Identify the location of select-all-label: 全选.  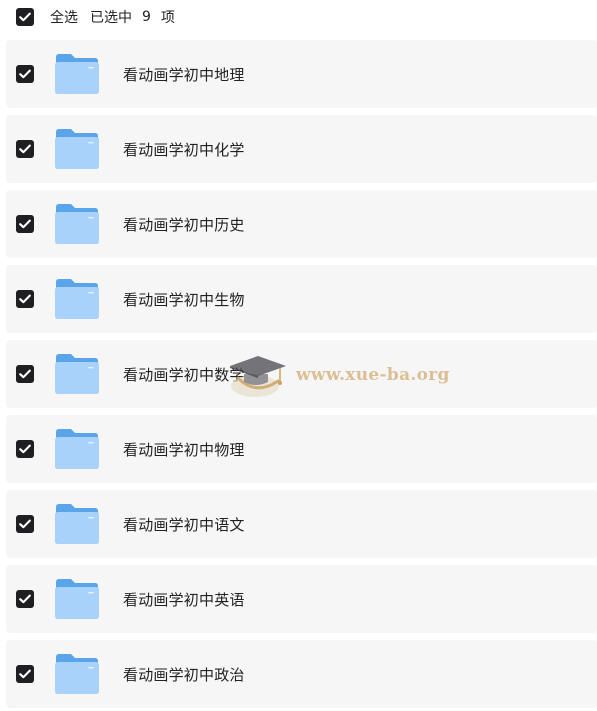
(64, 17).